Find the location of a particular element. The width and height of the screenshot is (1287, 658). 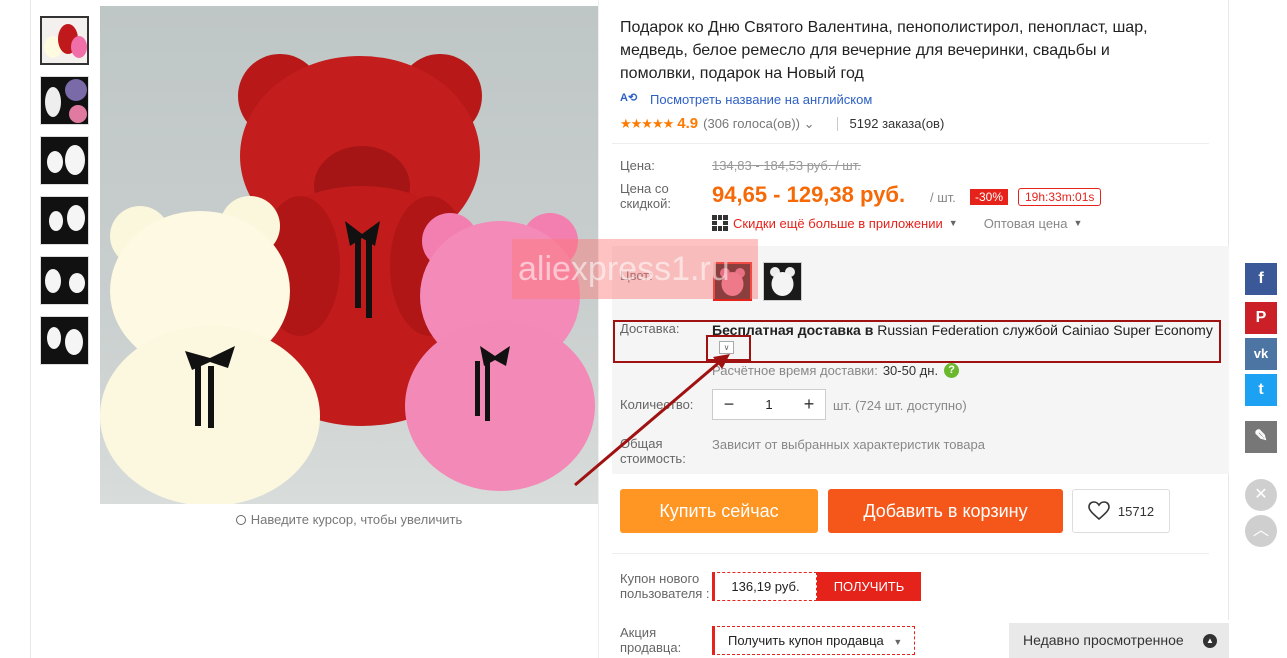

zoom-hint: Наведите курсор, чтобы увеличить is located at coordinates (349, 519).